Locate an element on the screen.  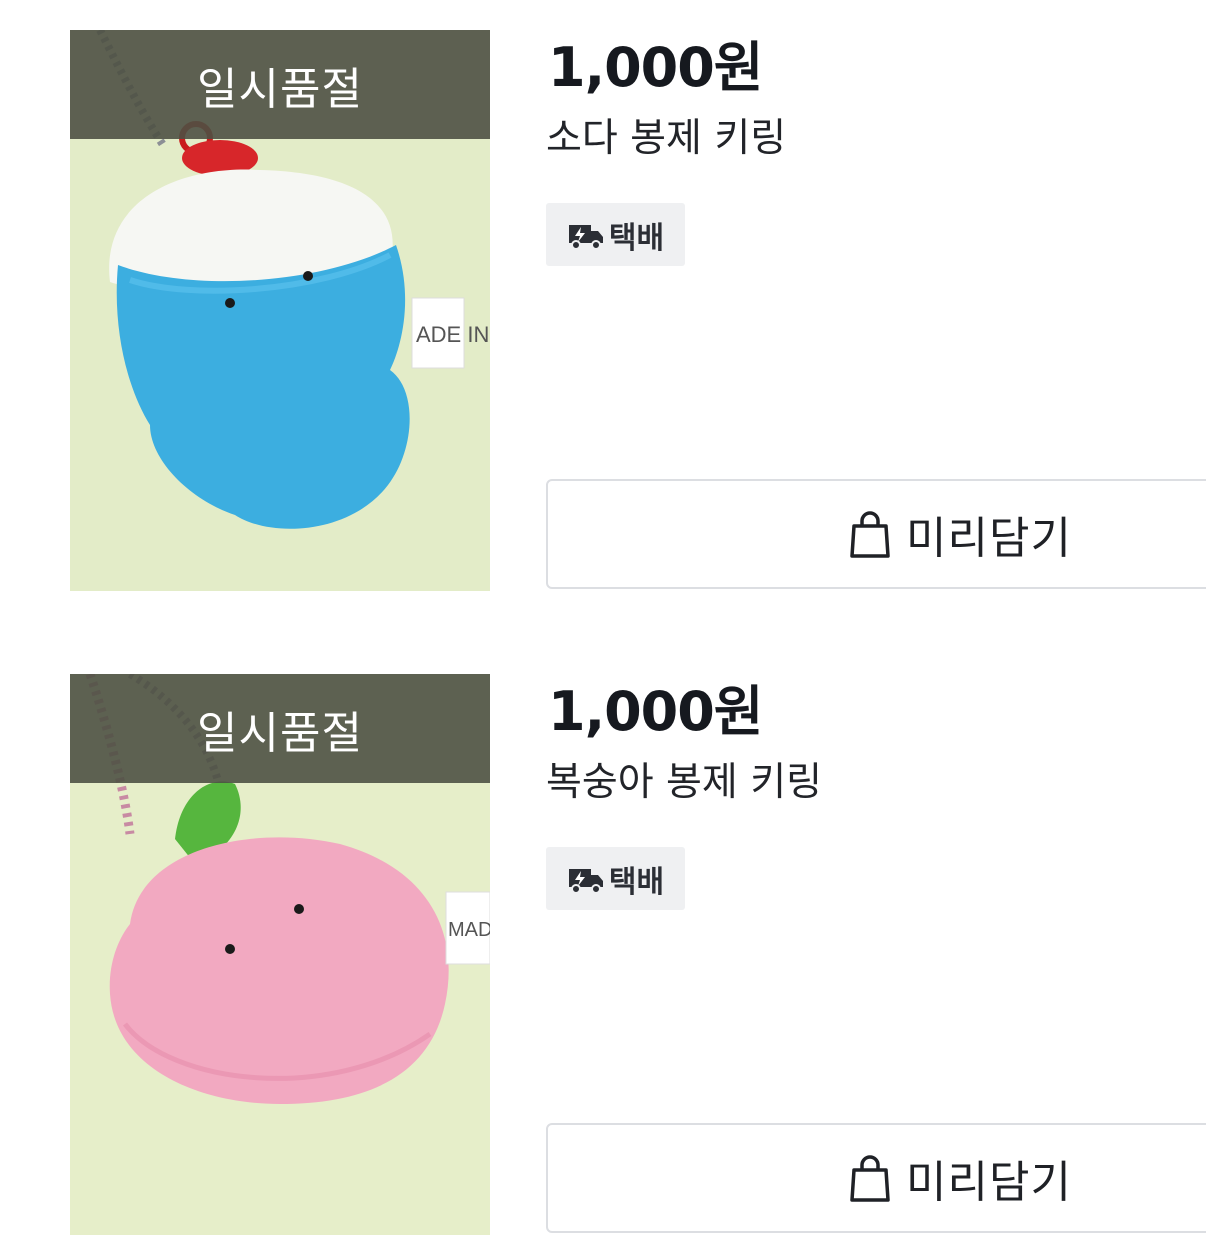
tag-text: ADE IN is located at coordinates (452, 334).